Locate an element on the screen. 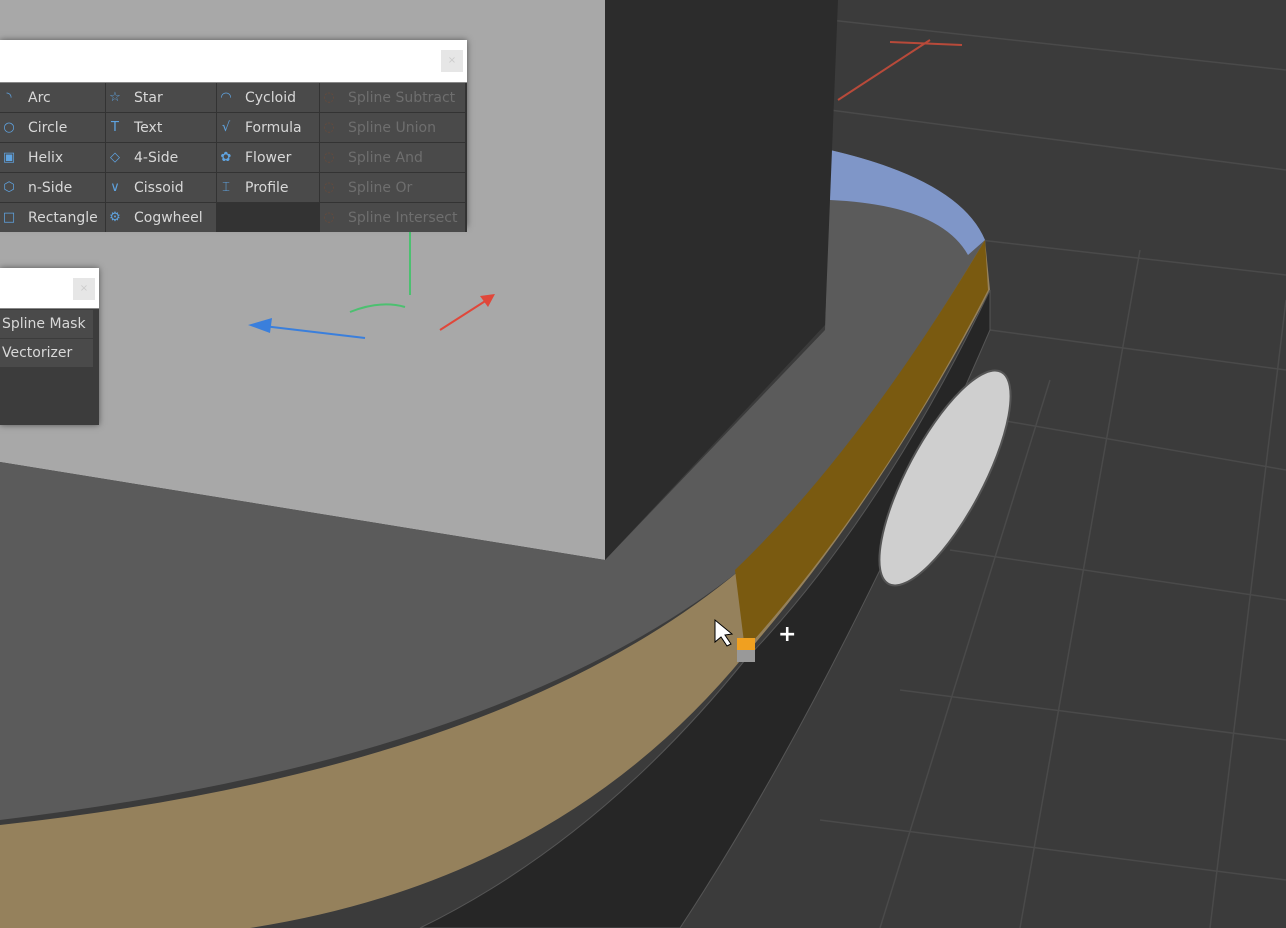 Image resolution: width=1286 pixels, height=928 pixels. menu-item-label: Vectorizer is located at coordinates (37, 353).